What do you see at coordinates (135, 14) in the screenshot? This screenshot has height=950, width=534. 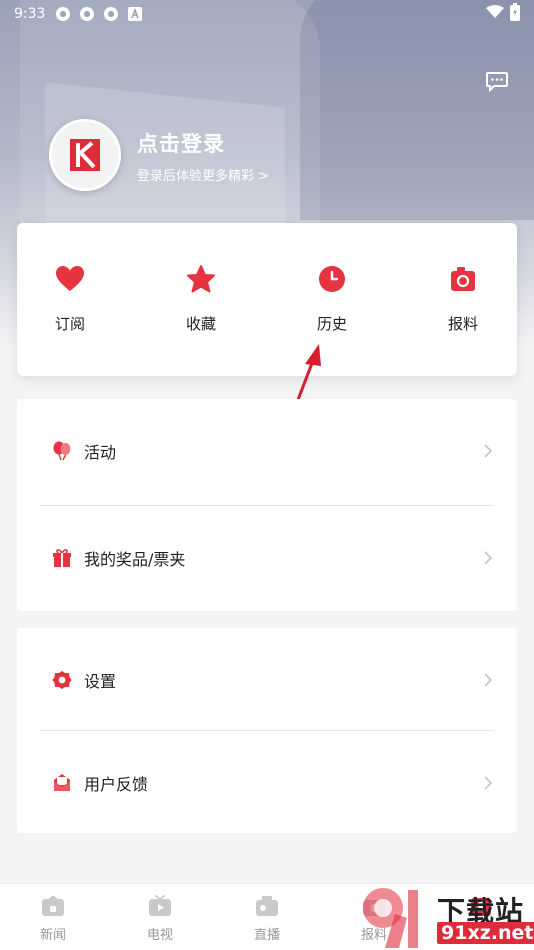 I see `a-notification-icon` at bounding box center [135, 14].